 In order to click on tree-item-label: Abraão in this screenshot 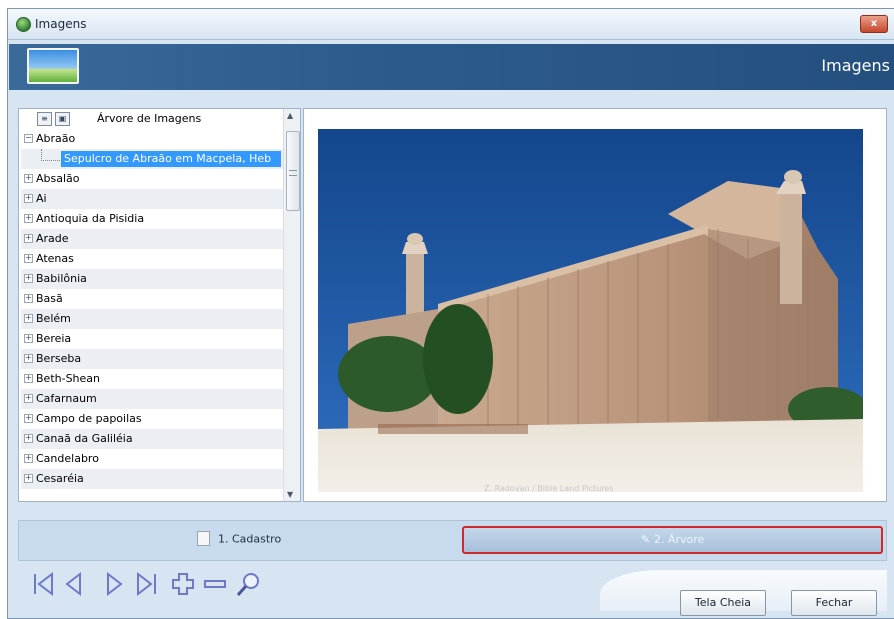, I will do `click(56, 138)`.